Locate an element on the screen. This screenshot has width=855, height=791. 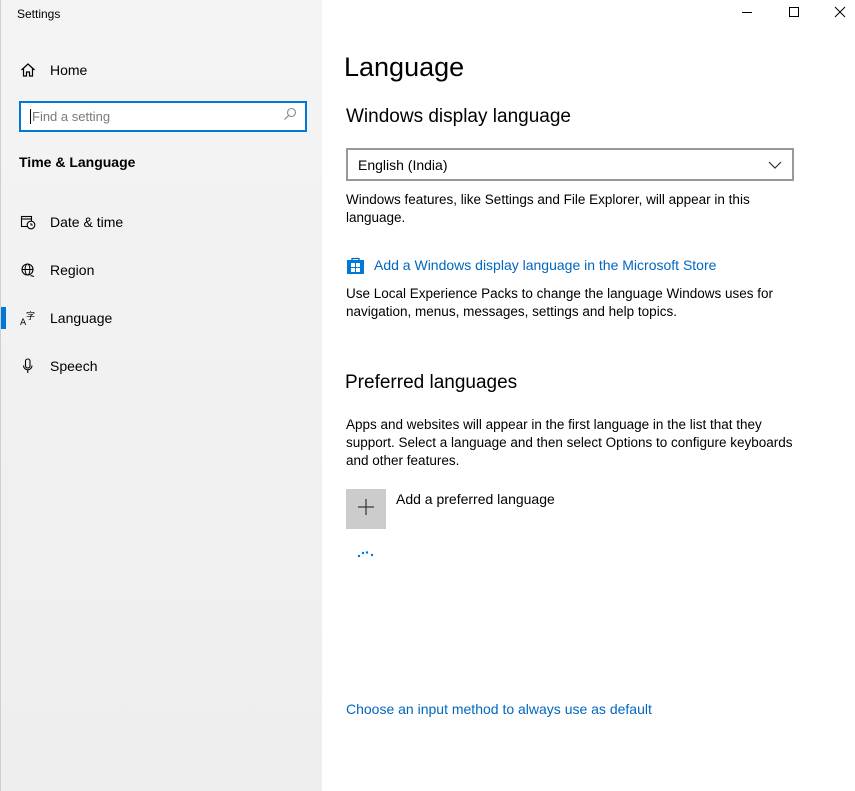
maximize-button is located at coordinates (794, 14).